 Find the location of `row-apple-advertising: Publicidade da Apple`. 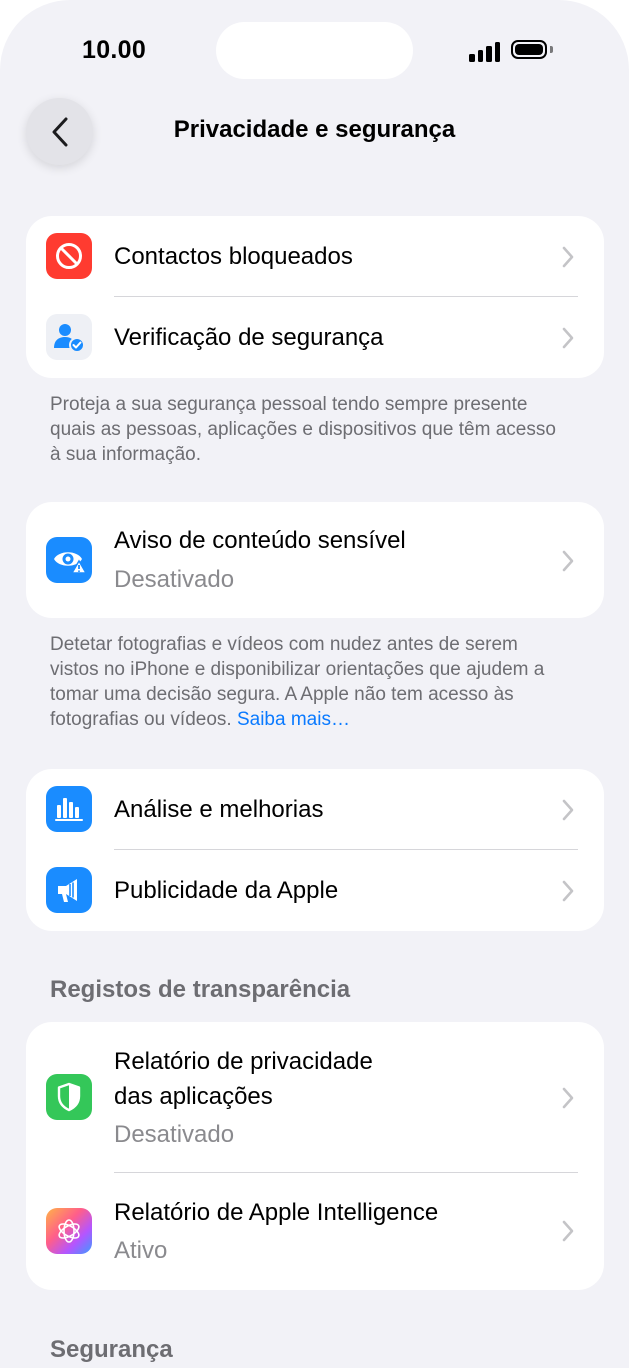

row-apple-advertising: Publicidade da Apple is located at coordinates (315, 890).